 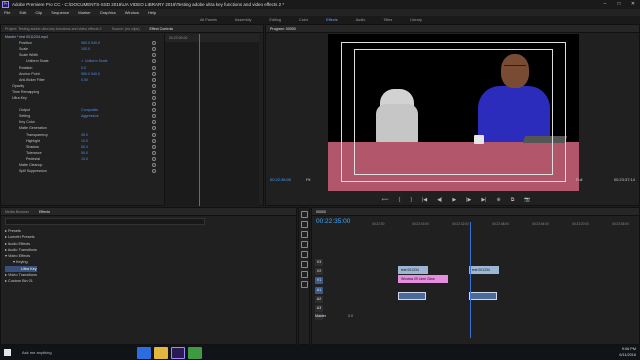 What do you see at coordinates (105, 221) in the screenshot?
I see `effects-search-input` at bounding box center [105, 221].